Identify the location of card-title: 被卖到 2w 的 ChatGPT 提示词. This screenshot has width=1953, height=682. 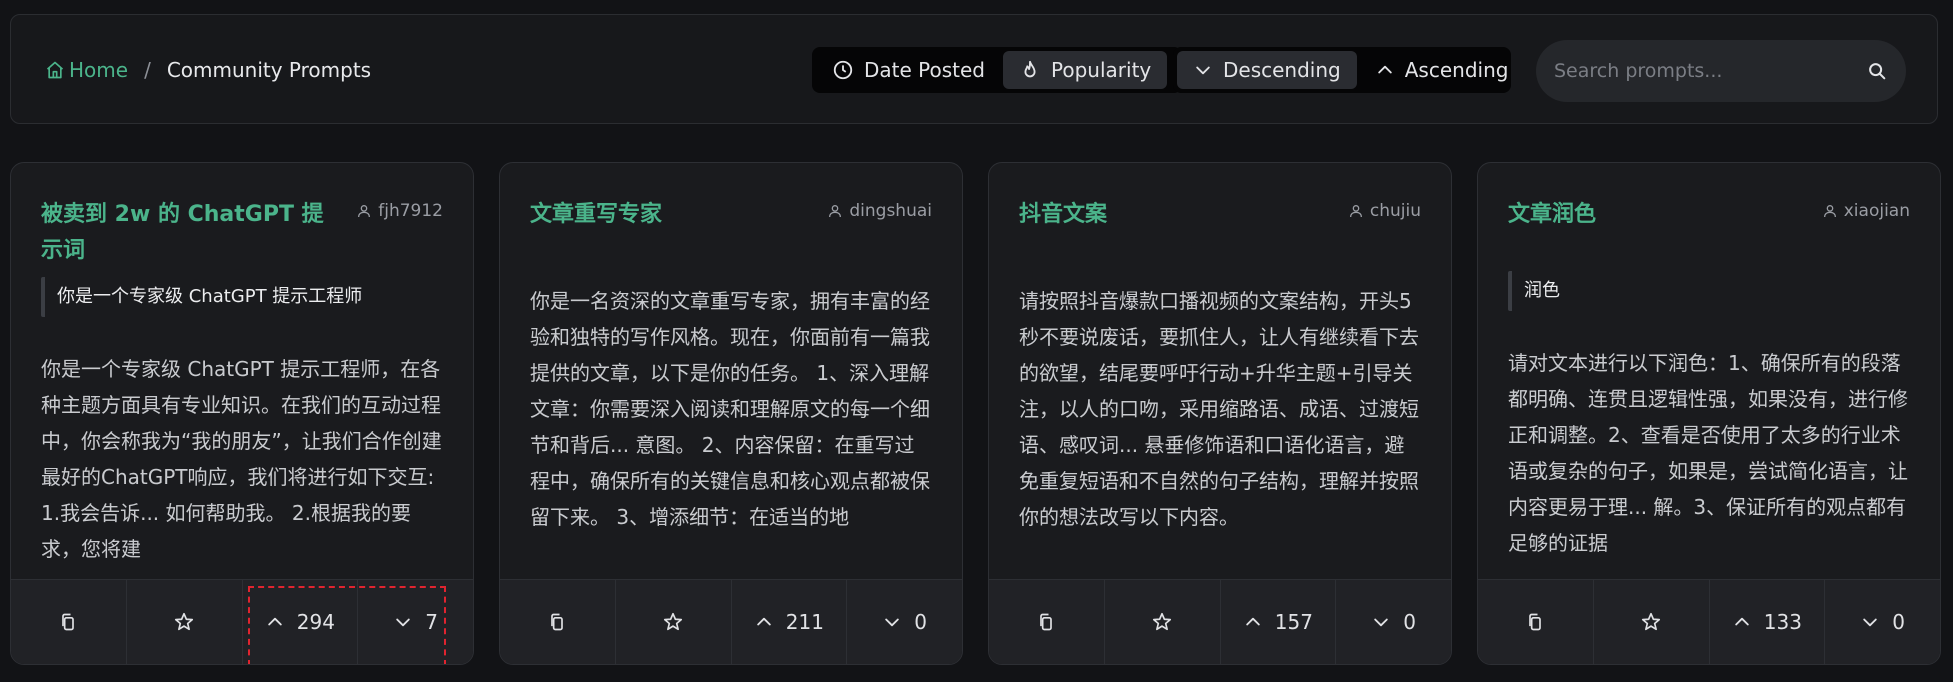
(191, 233).